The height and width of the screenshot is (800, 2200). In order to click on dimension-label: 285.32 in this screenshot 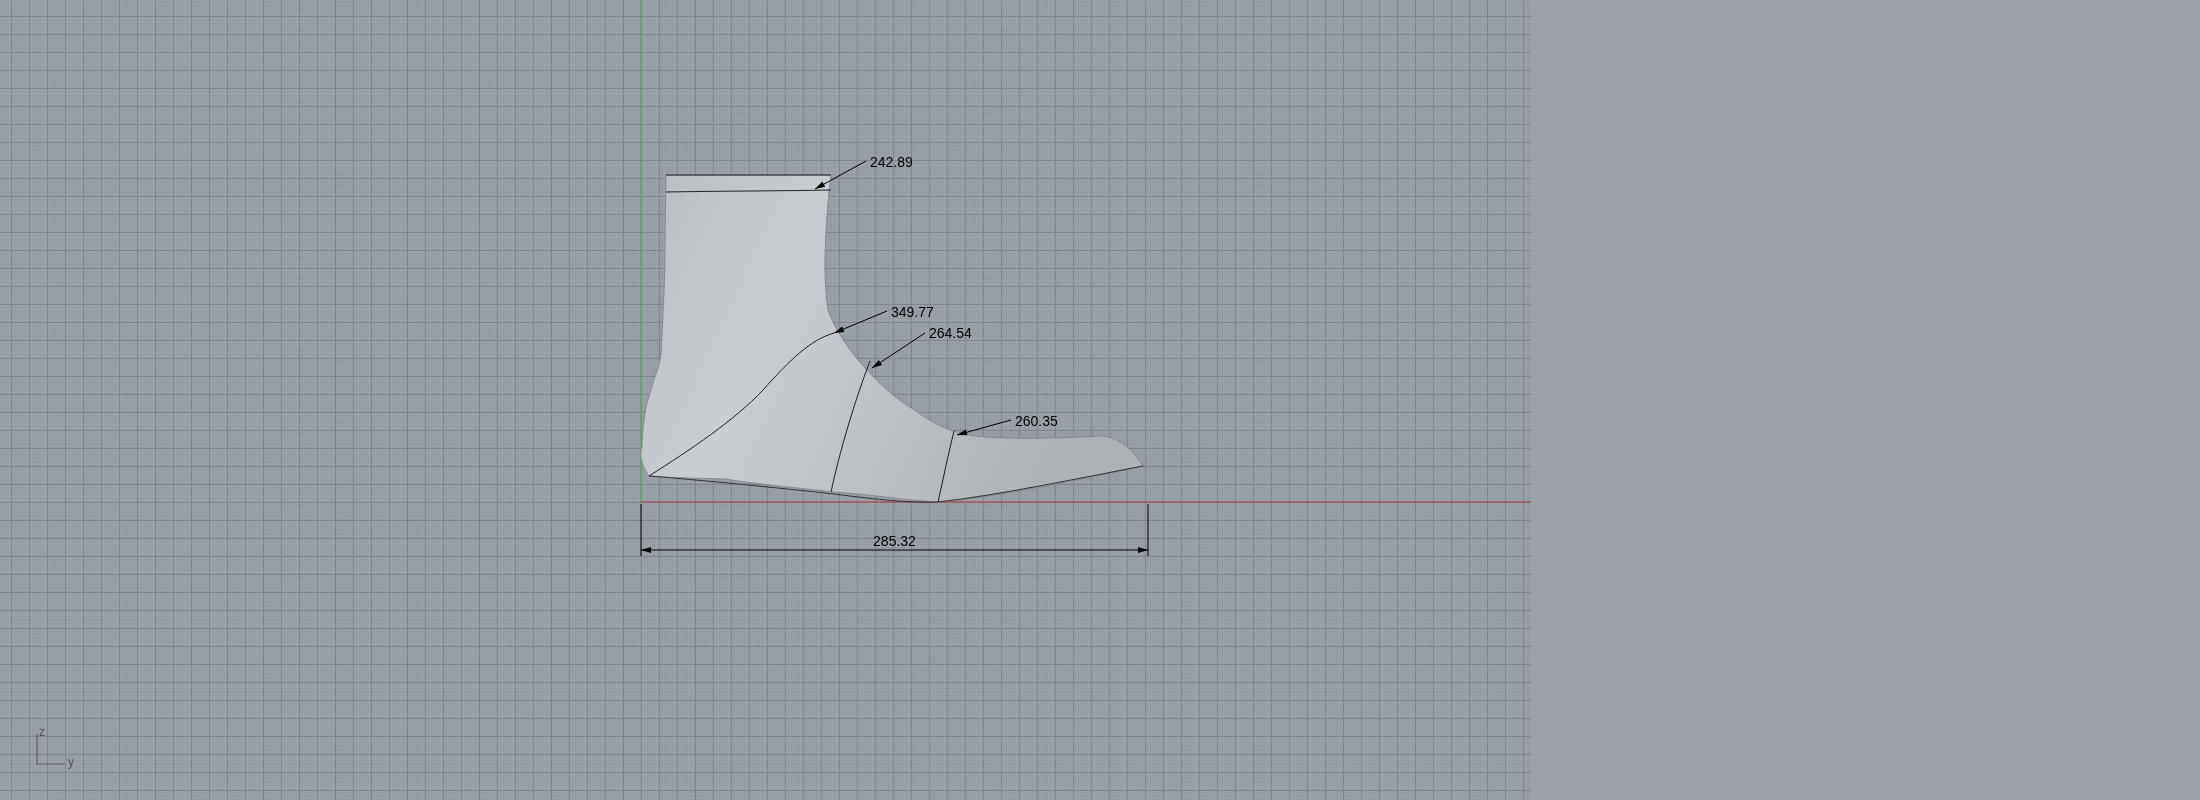, I will do `click(894, 541)`.